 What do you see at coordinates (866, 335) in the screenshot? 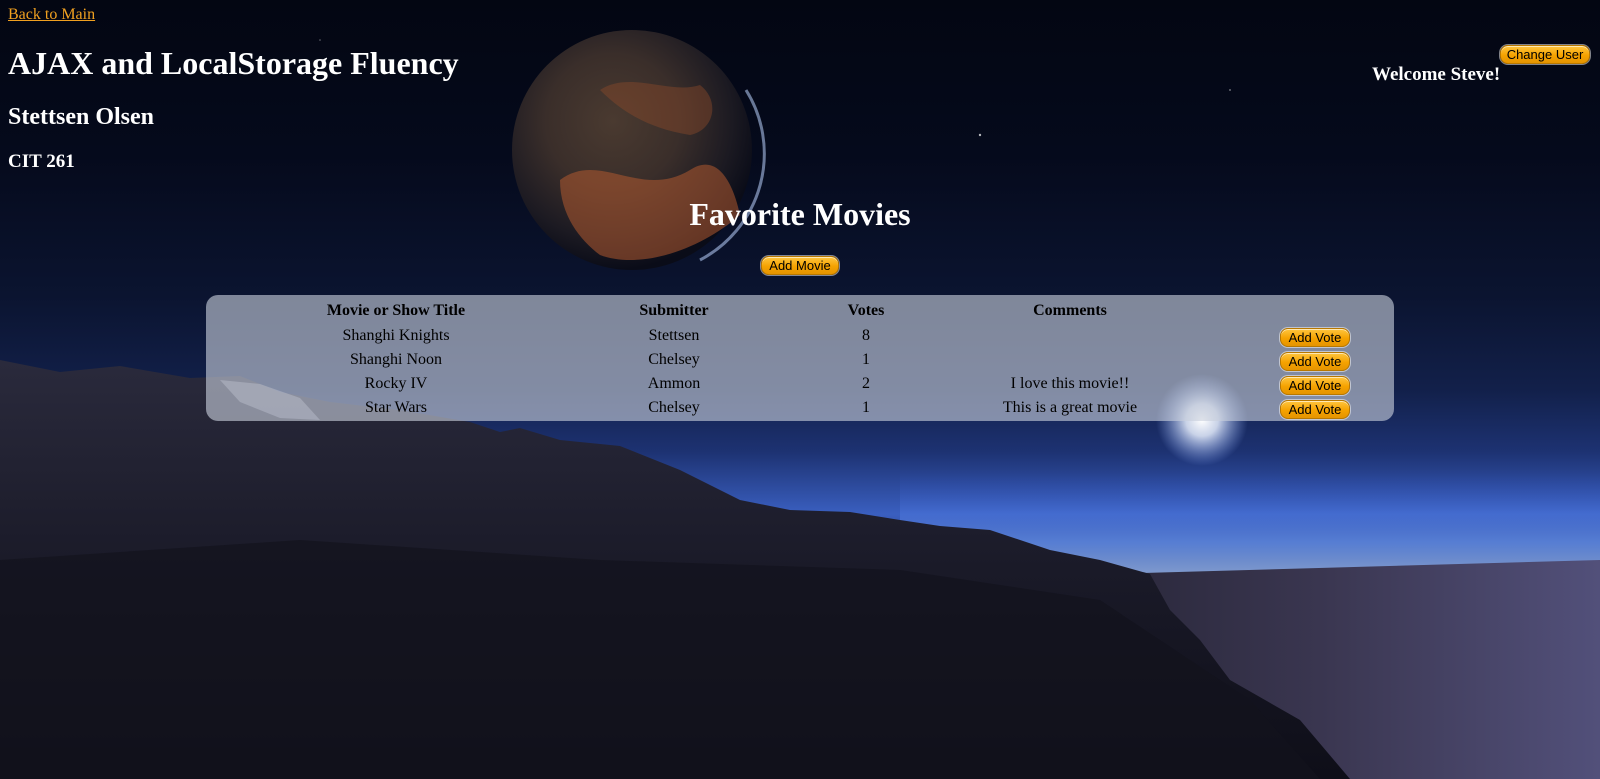
I see `votes-cell: 8` at bounding box center [866, 335].